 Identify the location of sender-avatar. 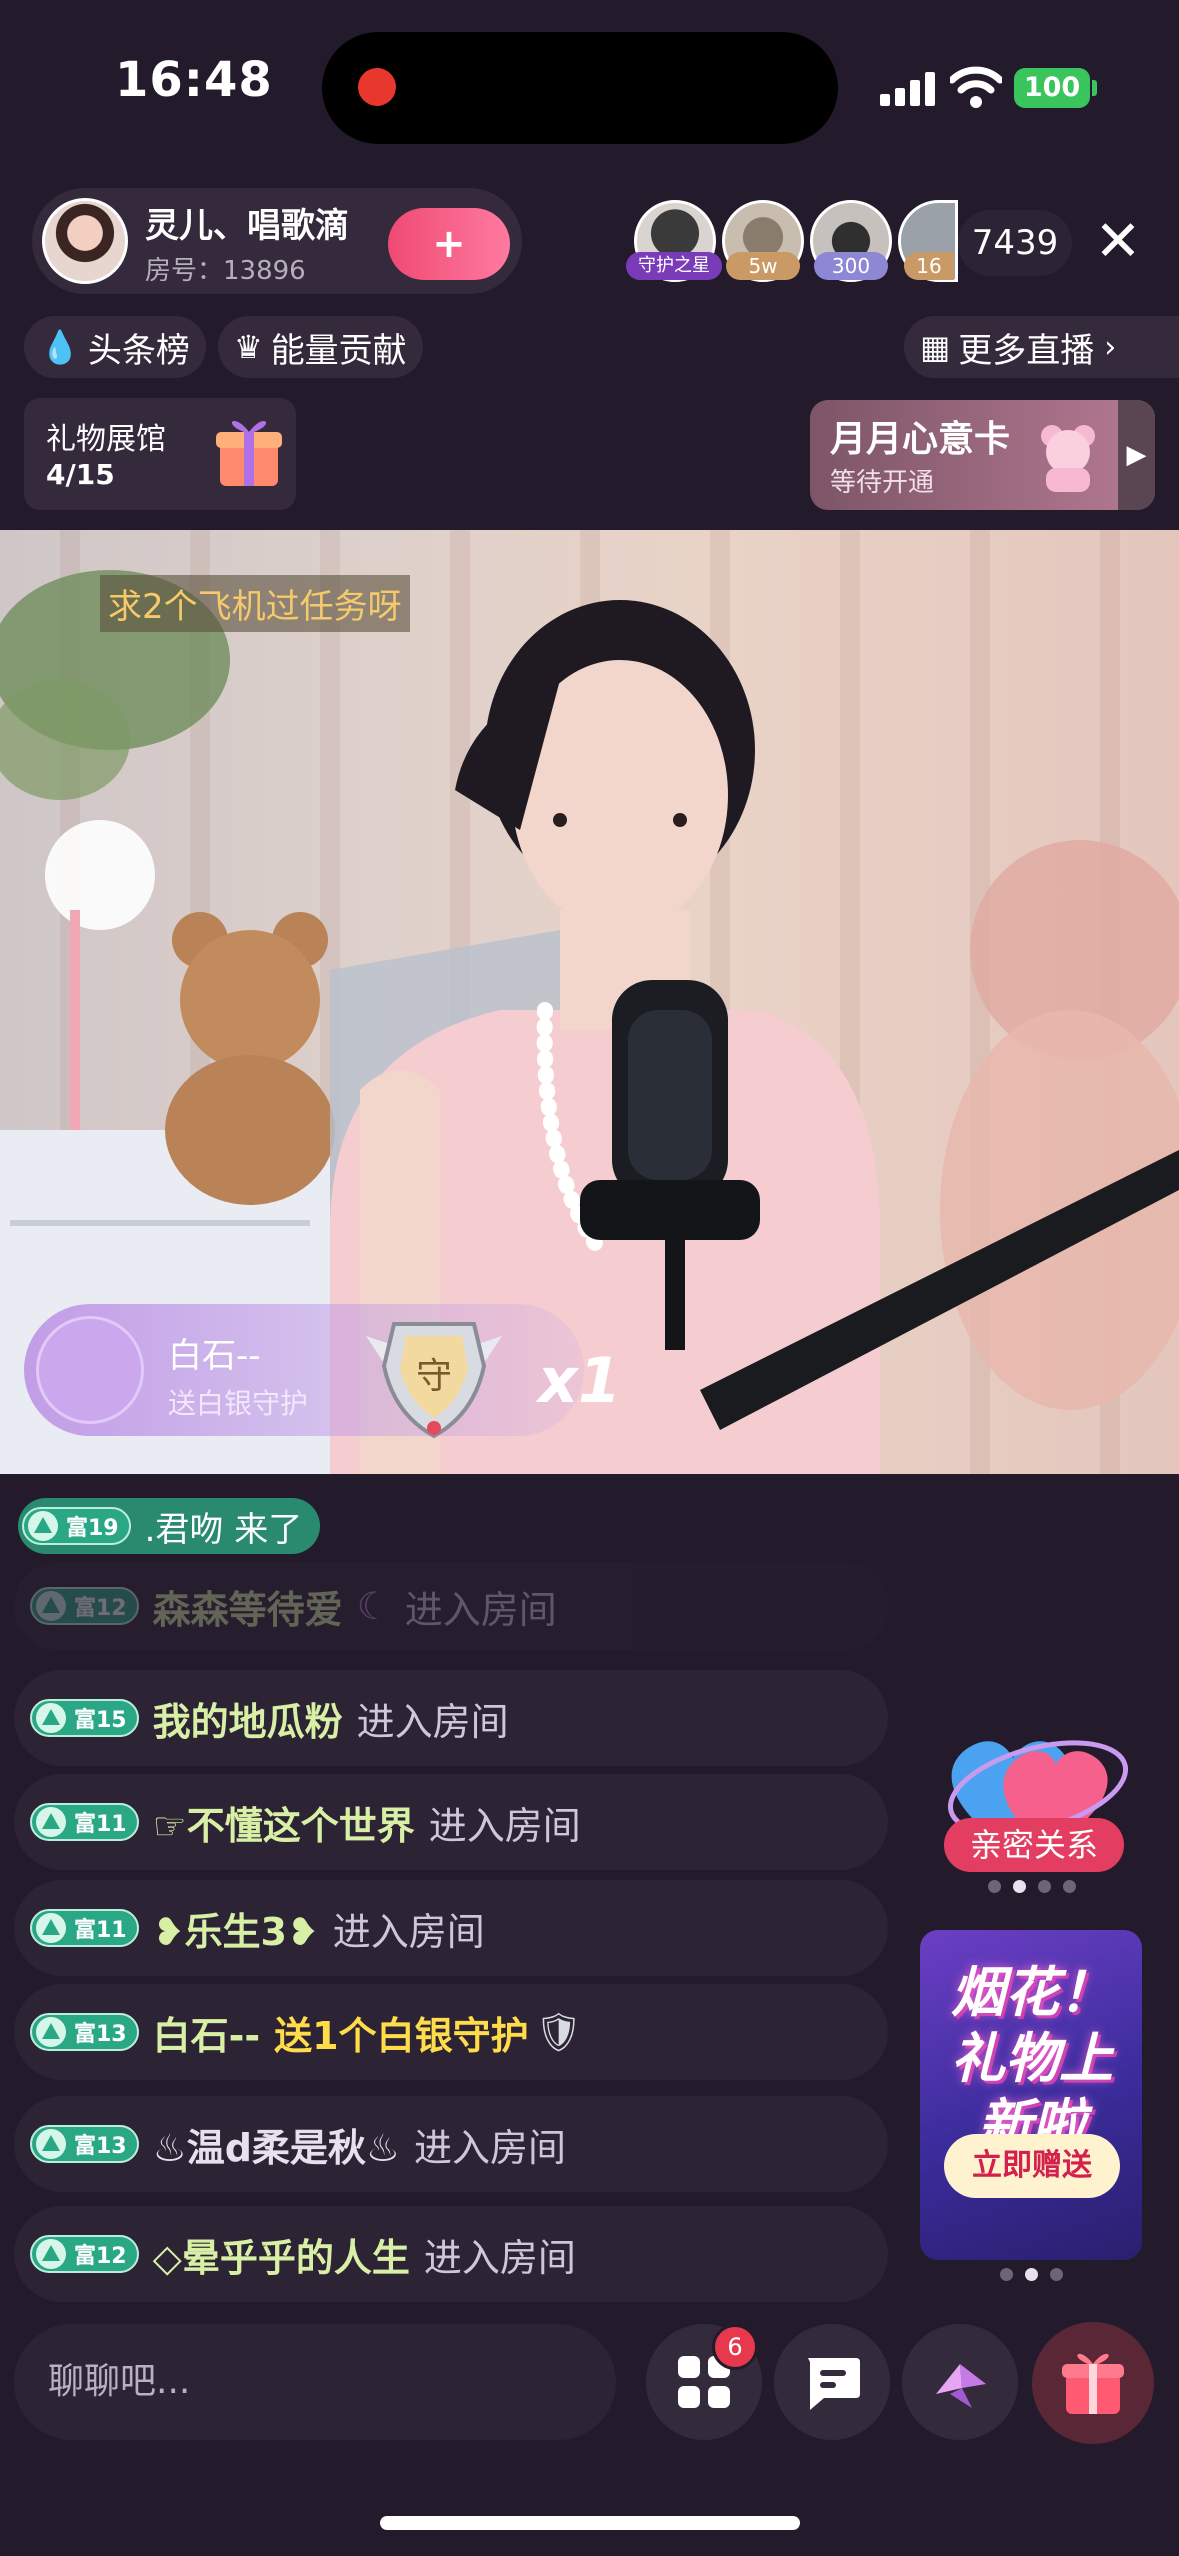
(90, 1370).